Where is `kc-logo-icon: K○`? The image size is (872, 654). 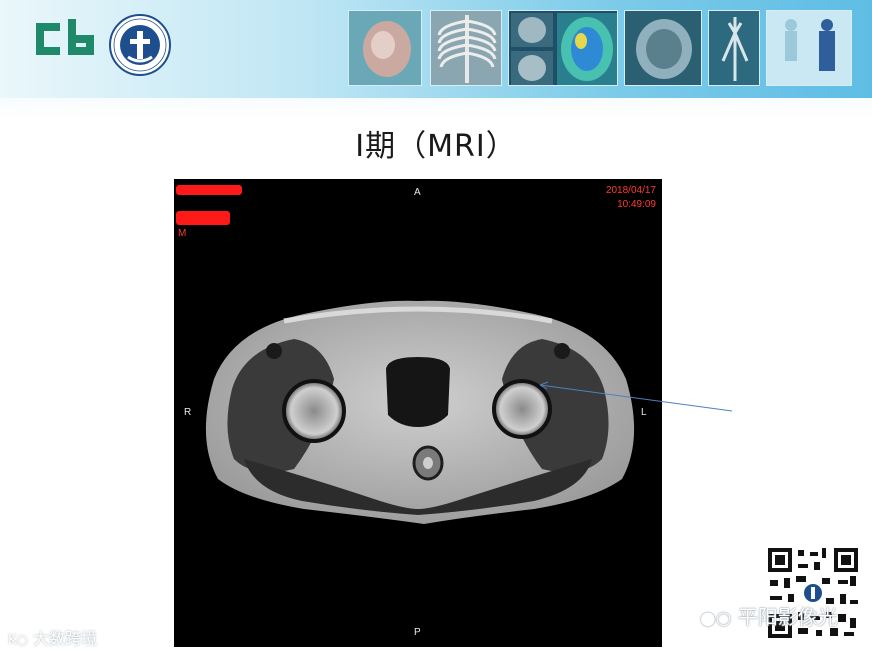
kc-logo-icon: K○ is located at coordinates (18, 640).